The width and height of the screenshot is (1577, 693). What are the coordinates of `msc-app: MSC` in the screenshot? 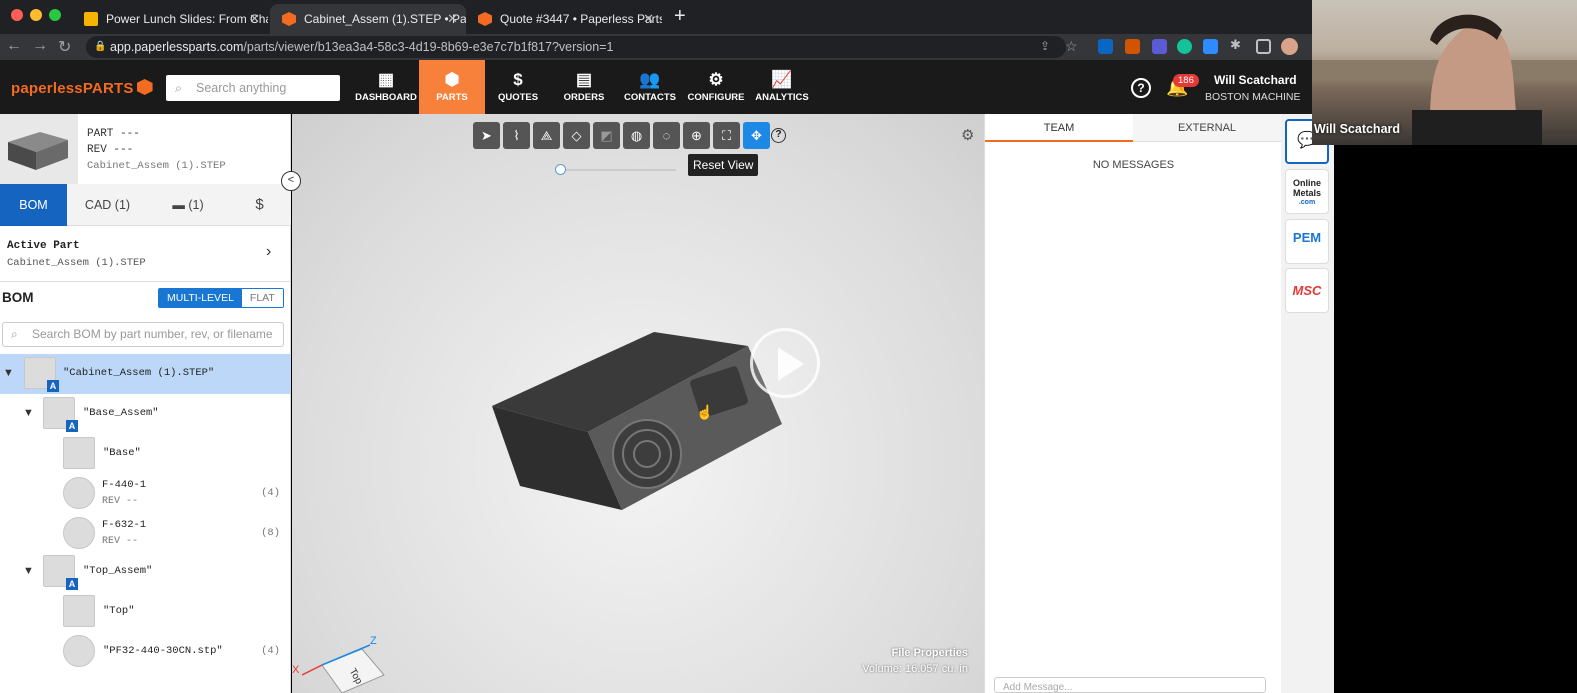 It's located at (1307, 290).